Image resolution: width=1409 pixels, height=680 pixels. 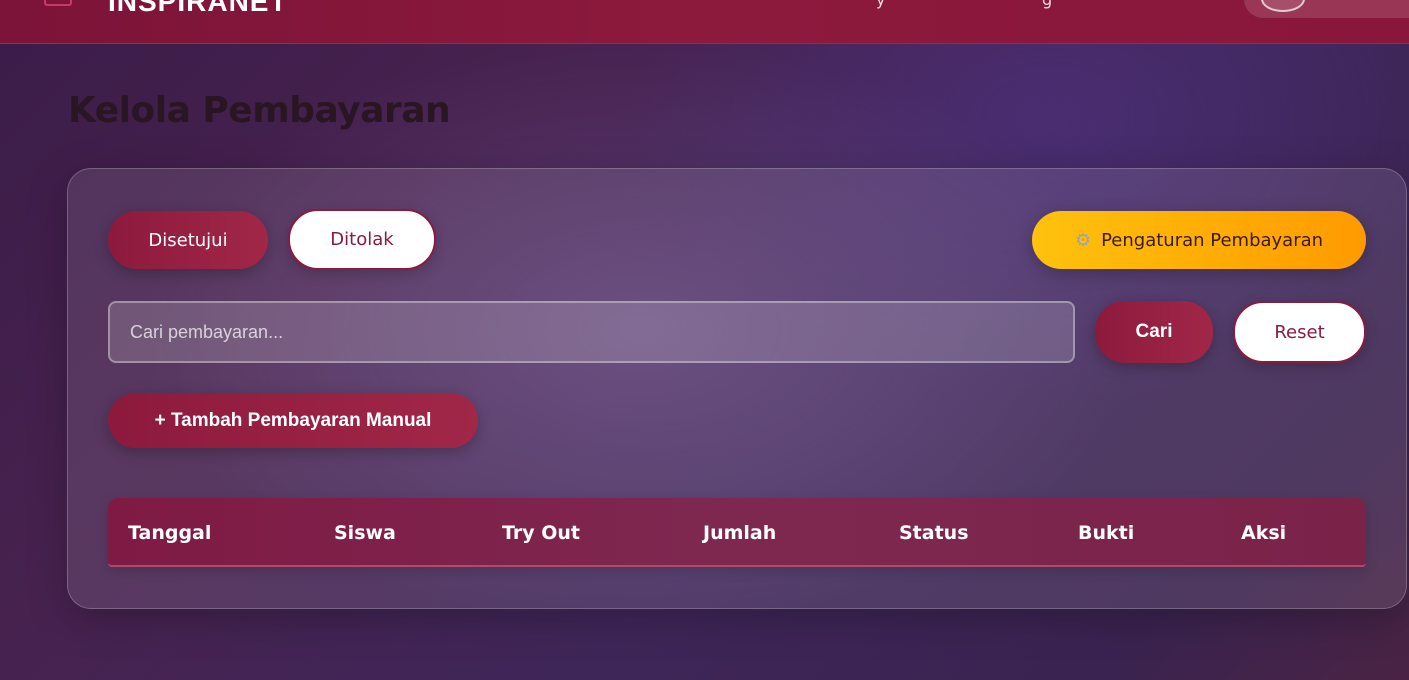 What do you see at coordinates (169, 533) in the screenshot?
I see `column-header-date: Tanggal` at bounding box center [169, 533].